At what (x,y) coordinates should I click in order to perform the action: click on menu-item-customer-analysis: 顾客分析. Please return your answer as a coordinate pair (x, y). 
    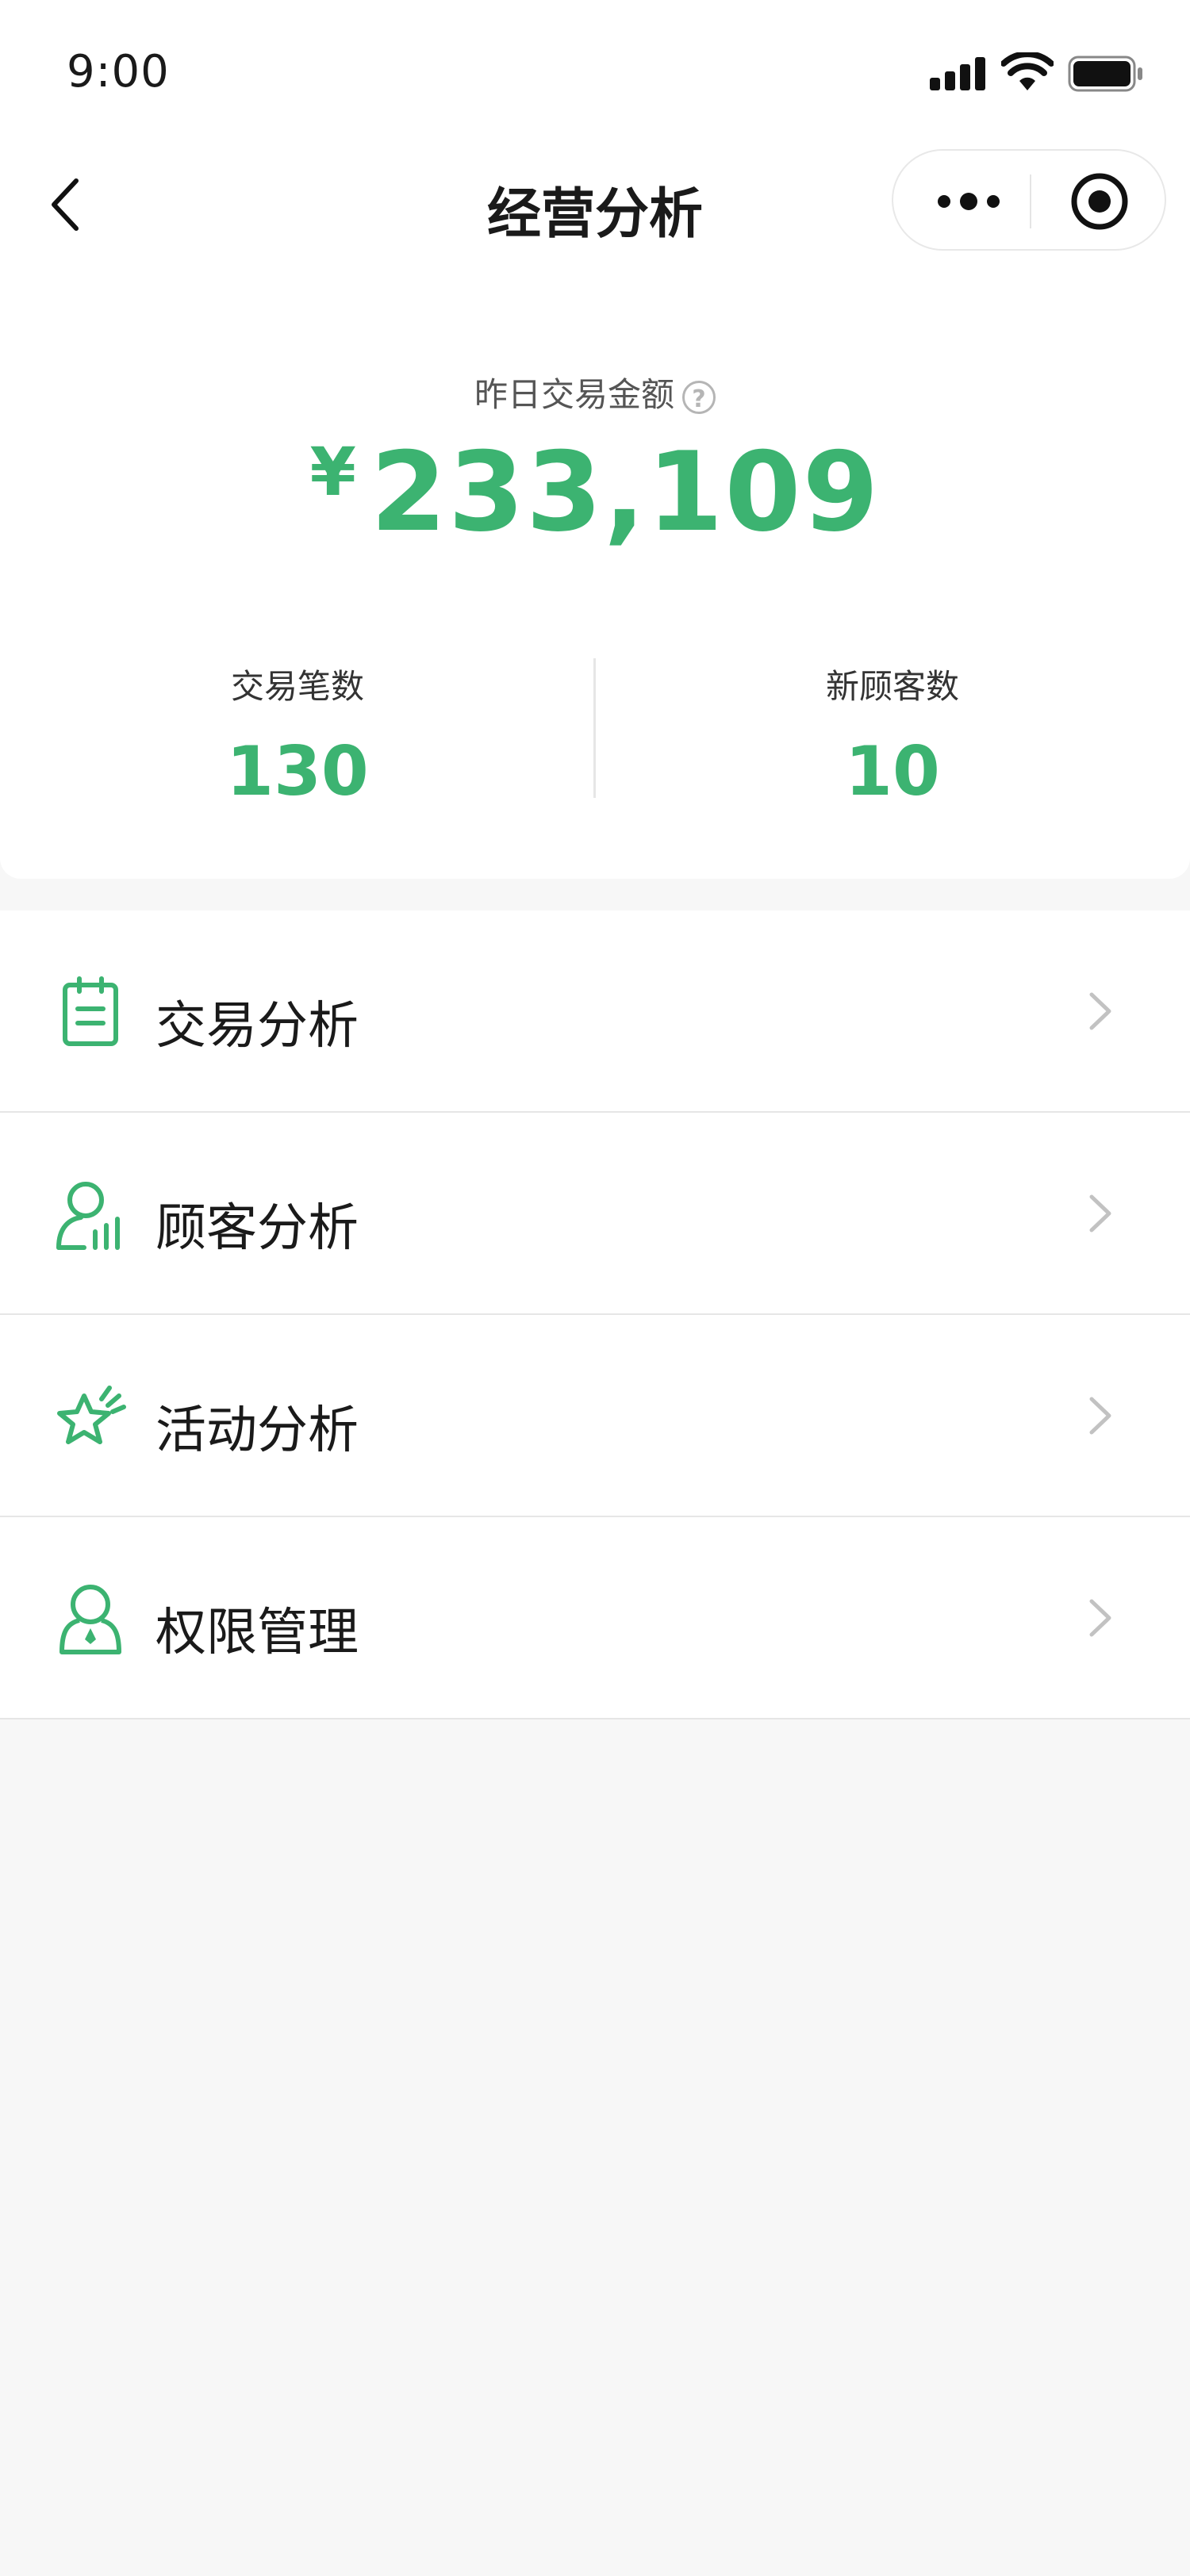
    Looking at the image, I should click on (595, 1214).